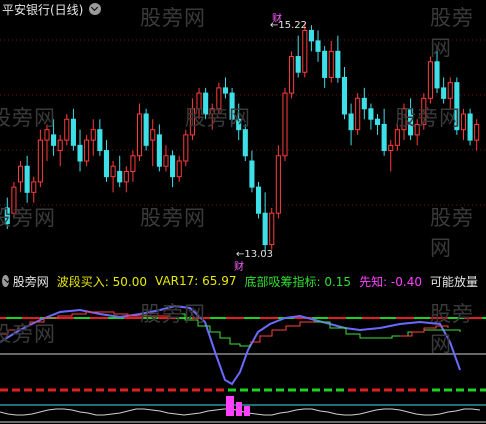 This screenshot has width=486, height=424. I want to click on chart-header: 平安银行(日线), so click(51, 9).